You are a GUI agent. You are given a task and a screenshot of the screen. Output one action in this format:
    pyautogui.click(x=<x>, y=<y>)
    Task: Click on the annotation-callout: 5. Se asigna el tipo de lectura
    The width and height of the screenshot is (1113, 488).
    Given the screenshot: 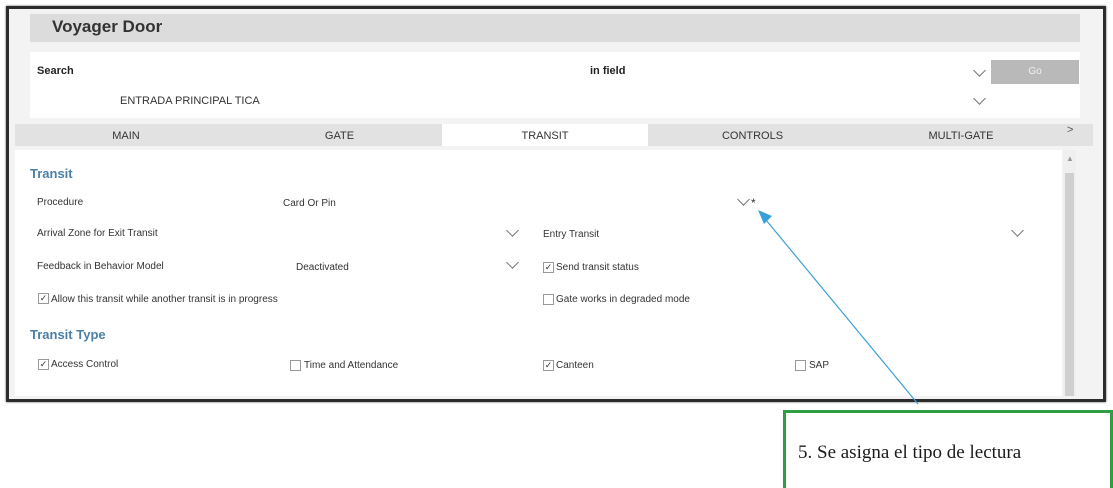 What is the action you would take?
    pyautogui.click(x=948, y=449)
    